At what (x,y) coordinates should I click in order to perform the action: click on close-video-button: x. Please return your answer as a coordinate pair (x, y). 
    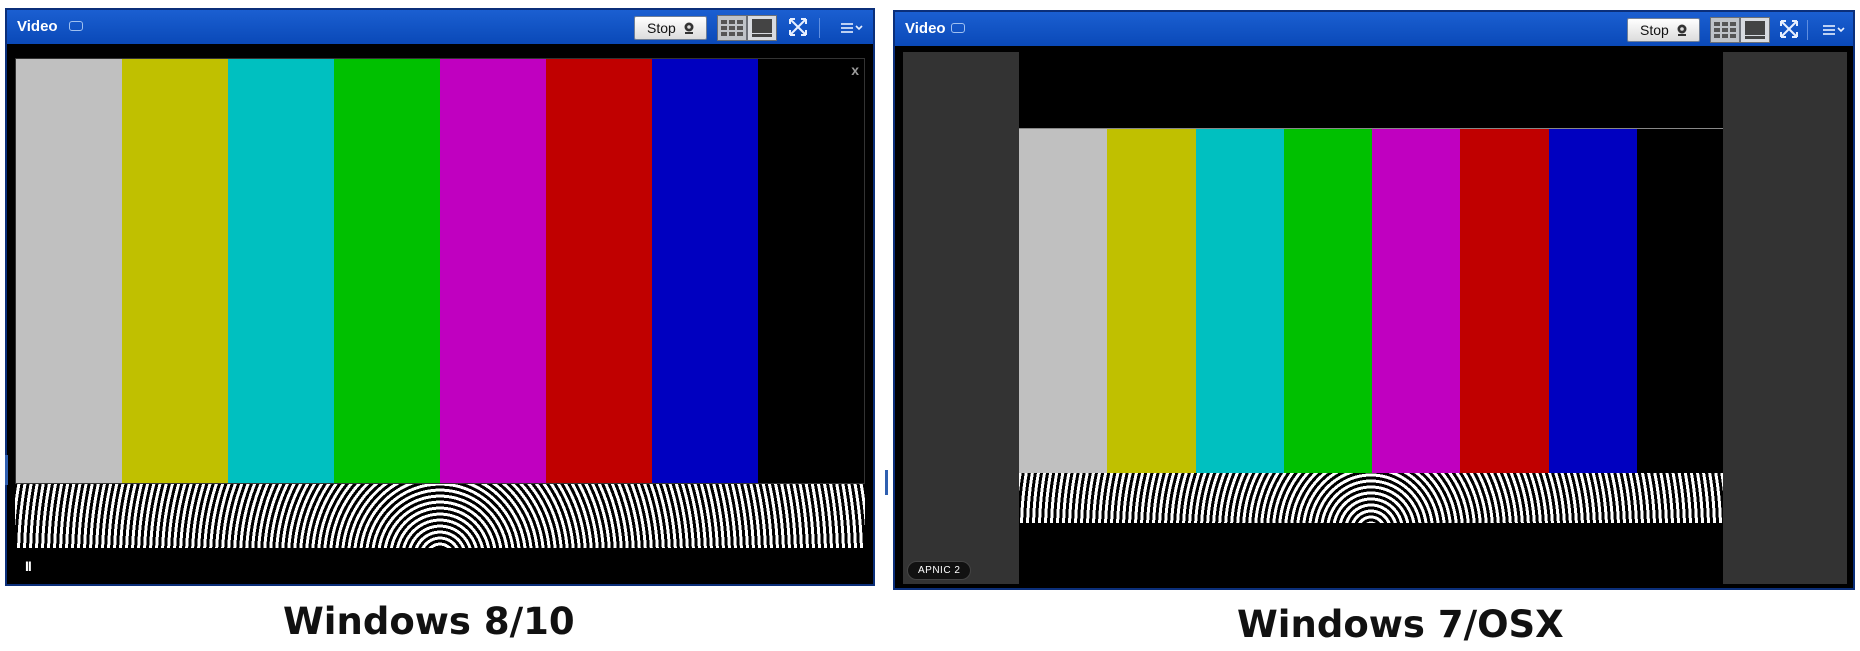
    Looking at the image, I should click on (855, 70).